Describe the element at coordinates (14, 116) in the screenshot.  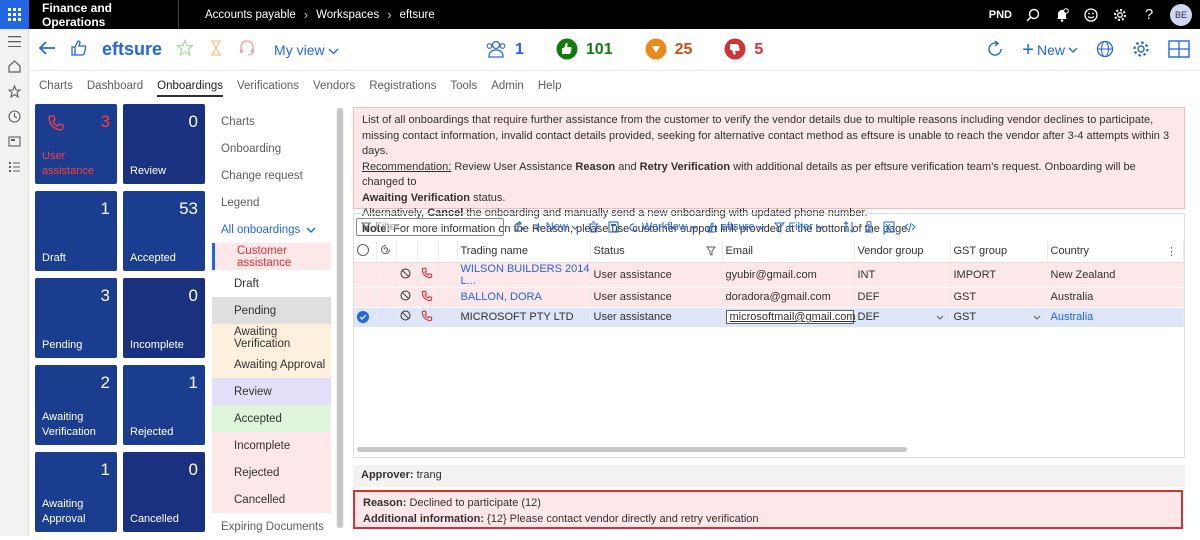
I see `recent-clock-icon` at that location.